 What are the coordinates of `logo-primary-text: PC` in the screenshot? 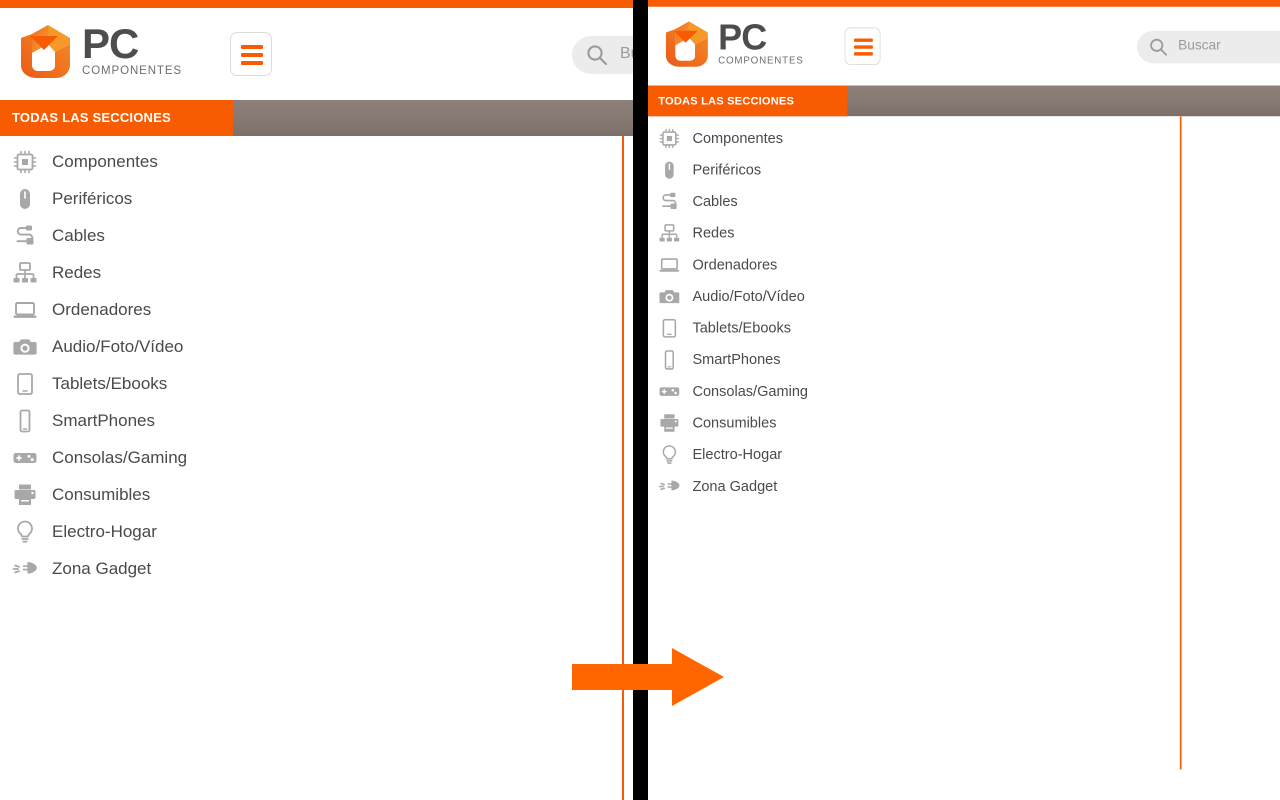 It's located at (742, 37).